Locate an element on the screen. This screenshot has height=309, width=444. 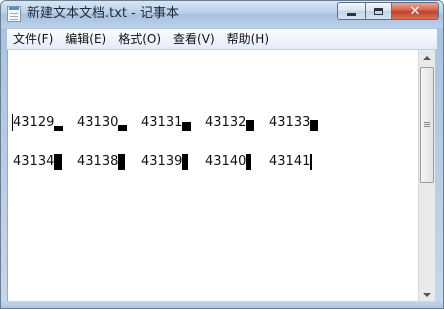
menu-help: 帮助(H) is located at coordinates (248, 39).